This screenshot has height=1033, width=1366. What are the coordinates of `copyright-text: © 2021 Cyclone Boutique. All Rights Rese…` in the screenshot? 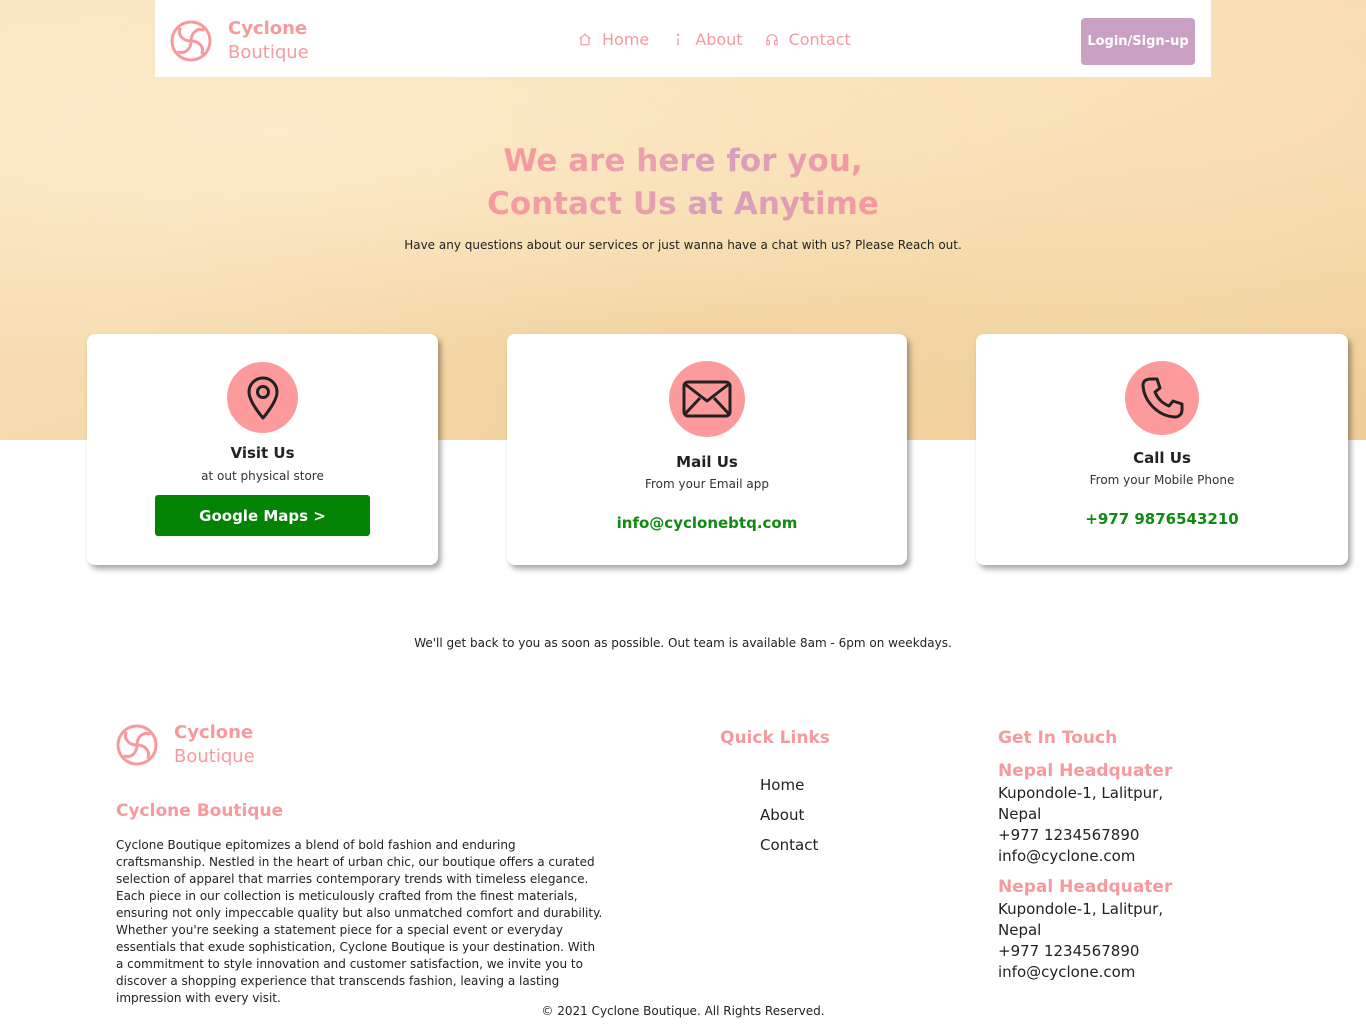 It's located at (683, 1011).